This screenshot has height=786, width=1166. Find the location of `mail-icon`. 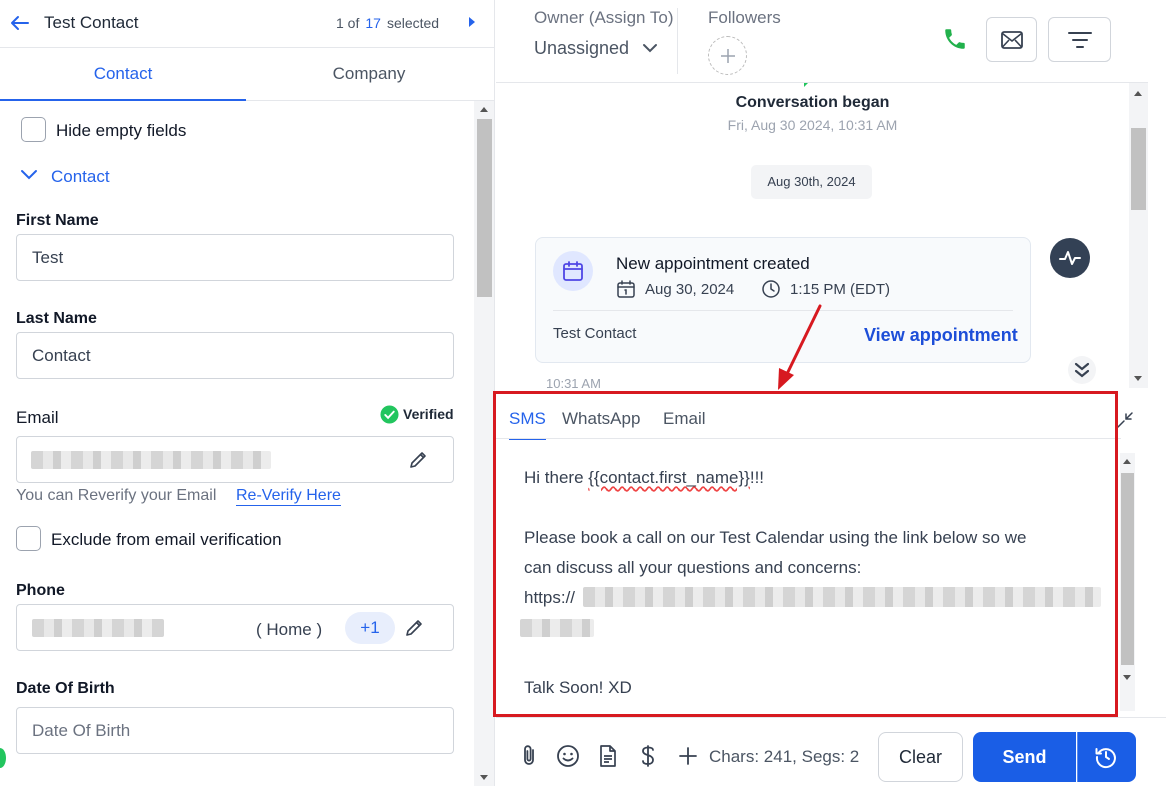

mail-icon is located at coordinates (1012, 40).